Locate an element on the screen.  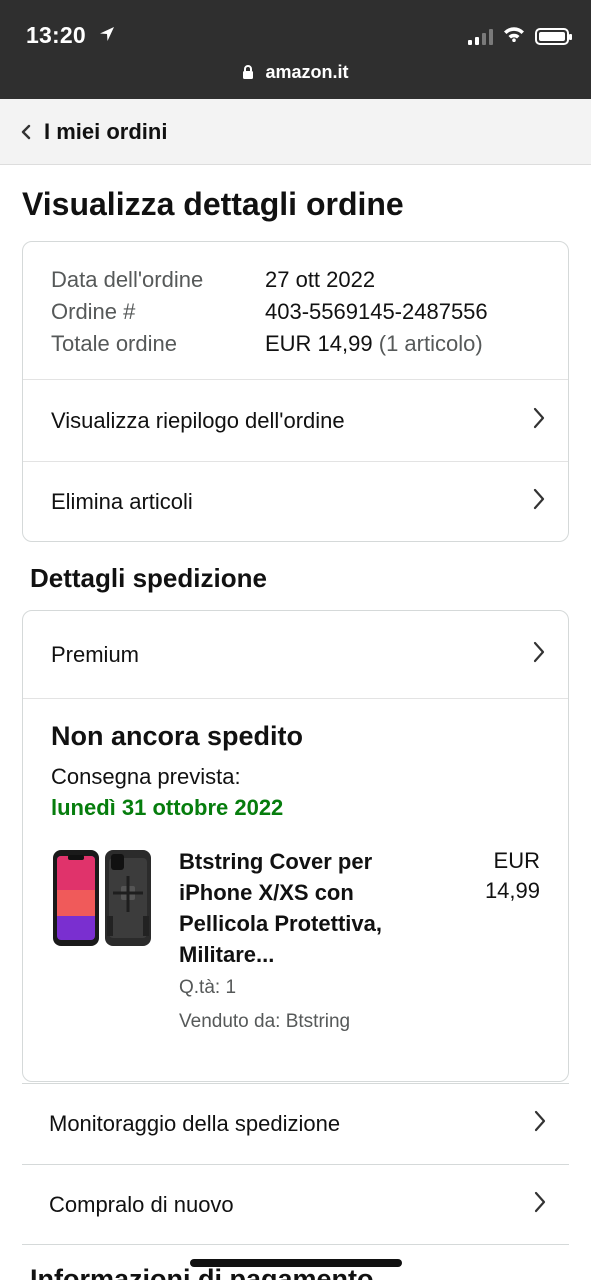
page-title: Visualizza dettagli ordine is located at coordinates (213, 204).